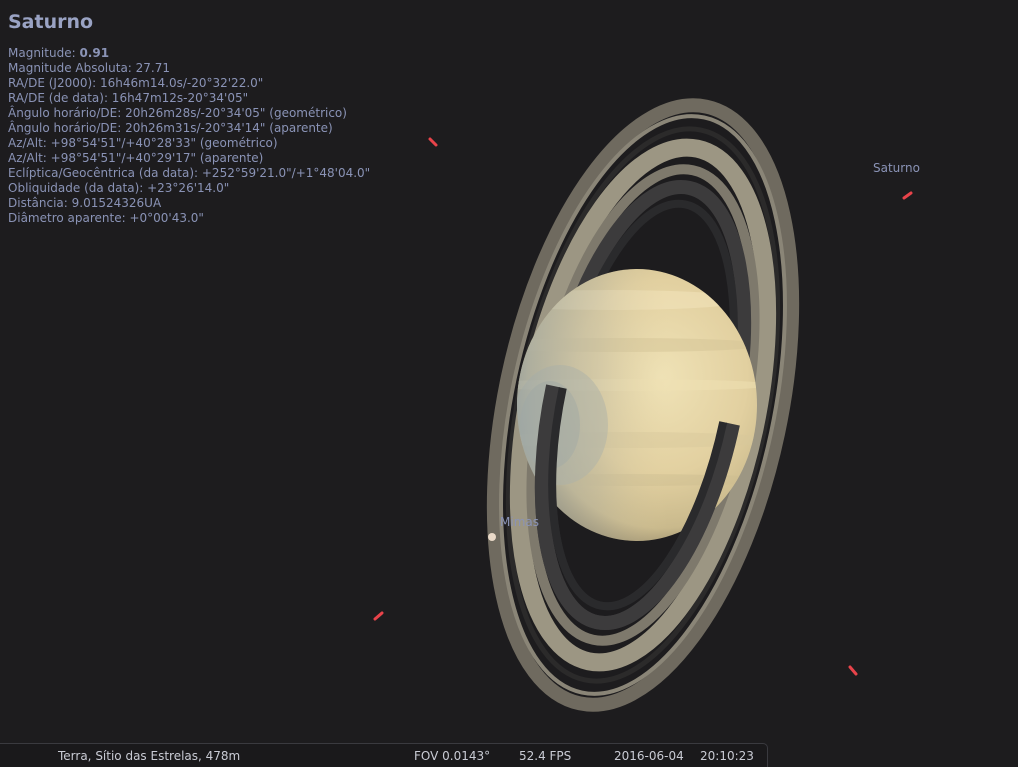  I want to click on location-readout: Terra, Sítio das Estrelas, 478m, so click(149, 756).